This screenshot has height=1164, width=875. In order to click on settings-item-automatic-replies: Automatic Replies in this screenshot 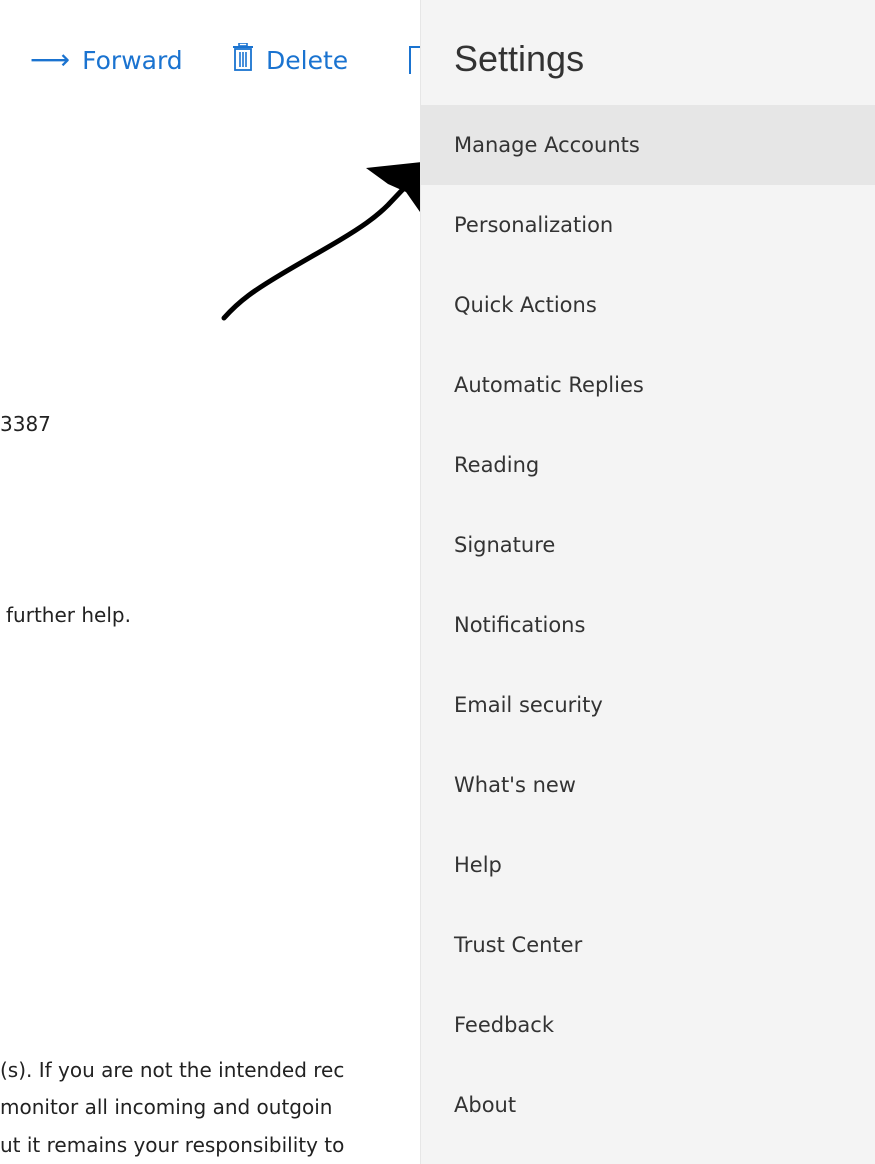, I will do `click(648, 385)`.